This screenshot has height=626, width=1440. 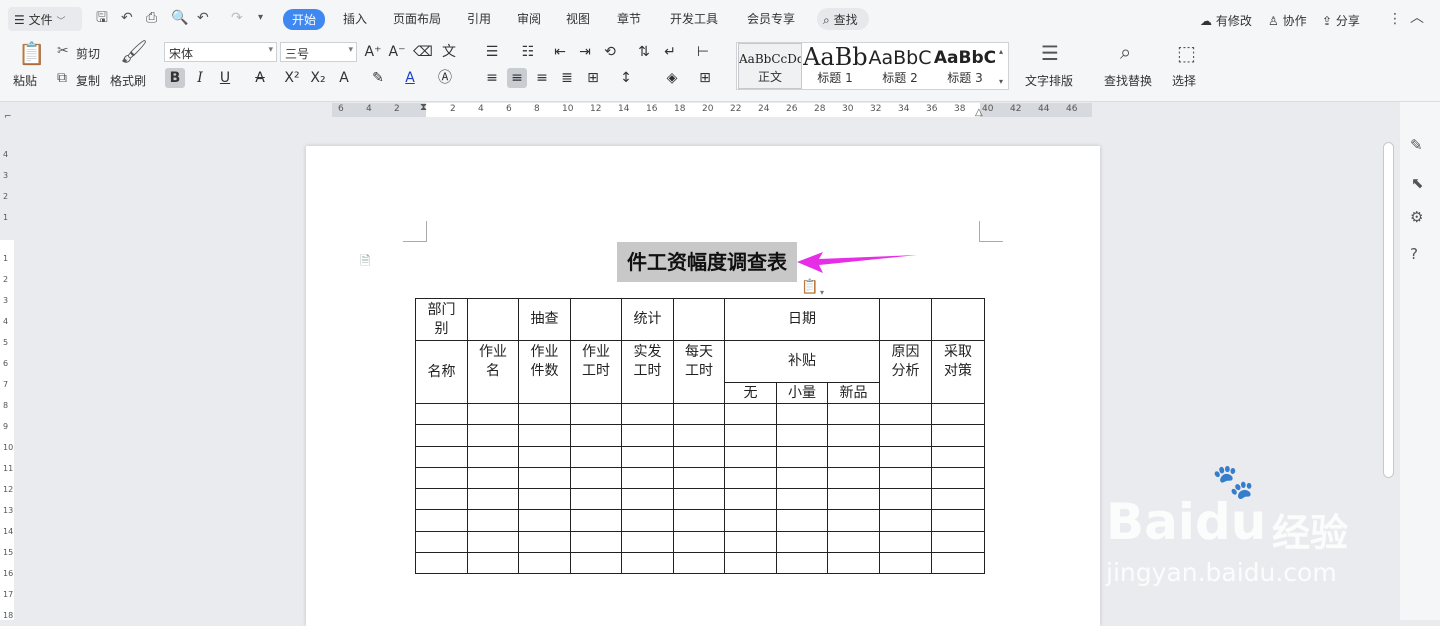 What do you see at coordinates (318, 52) in the screenshot?
I see `font-size-select: 三号 ▾` at bounding box center [318, 52].